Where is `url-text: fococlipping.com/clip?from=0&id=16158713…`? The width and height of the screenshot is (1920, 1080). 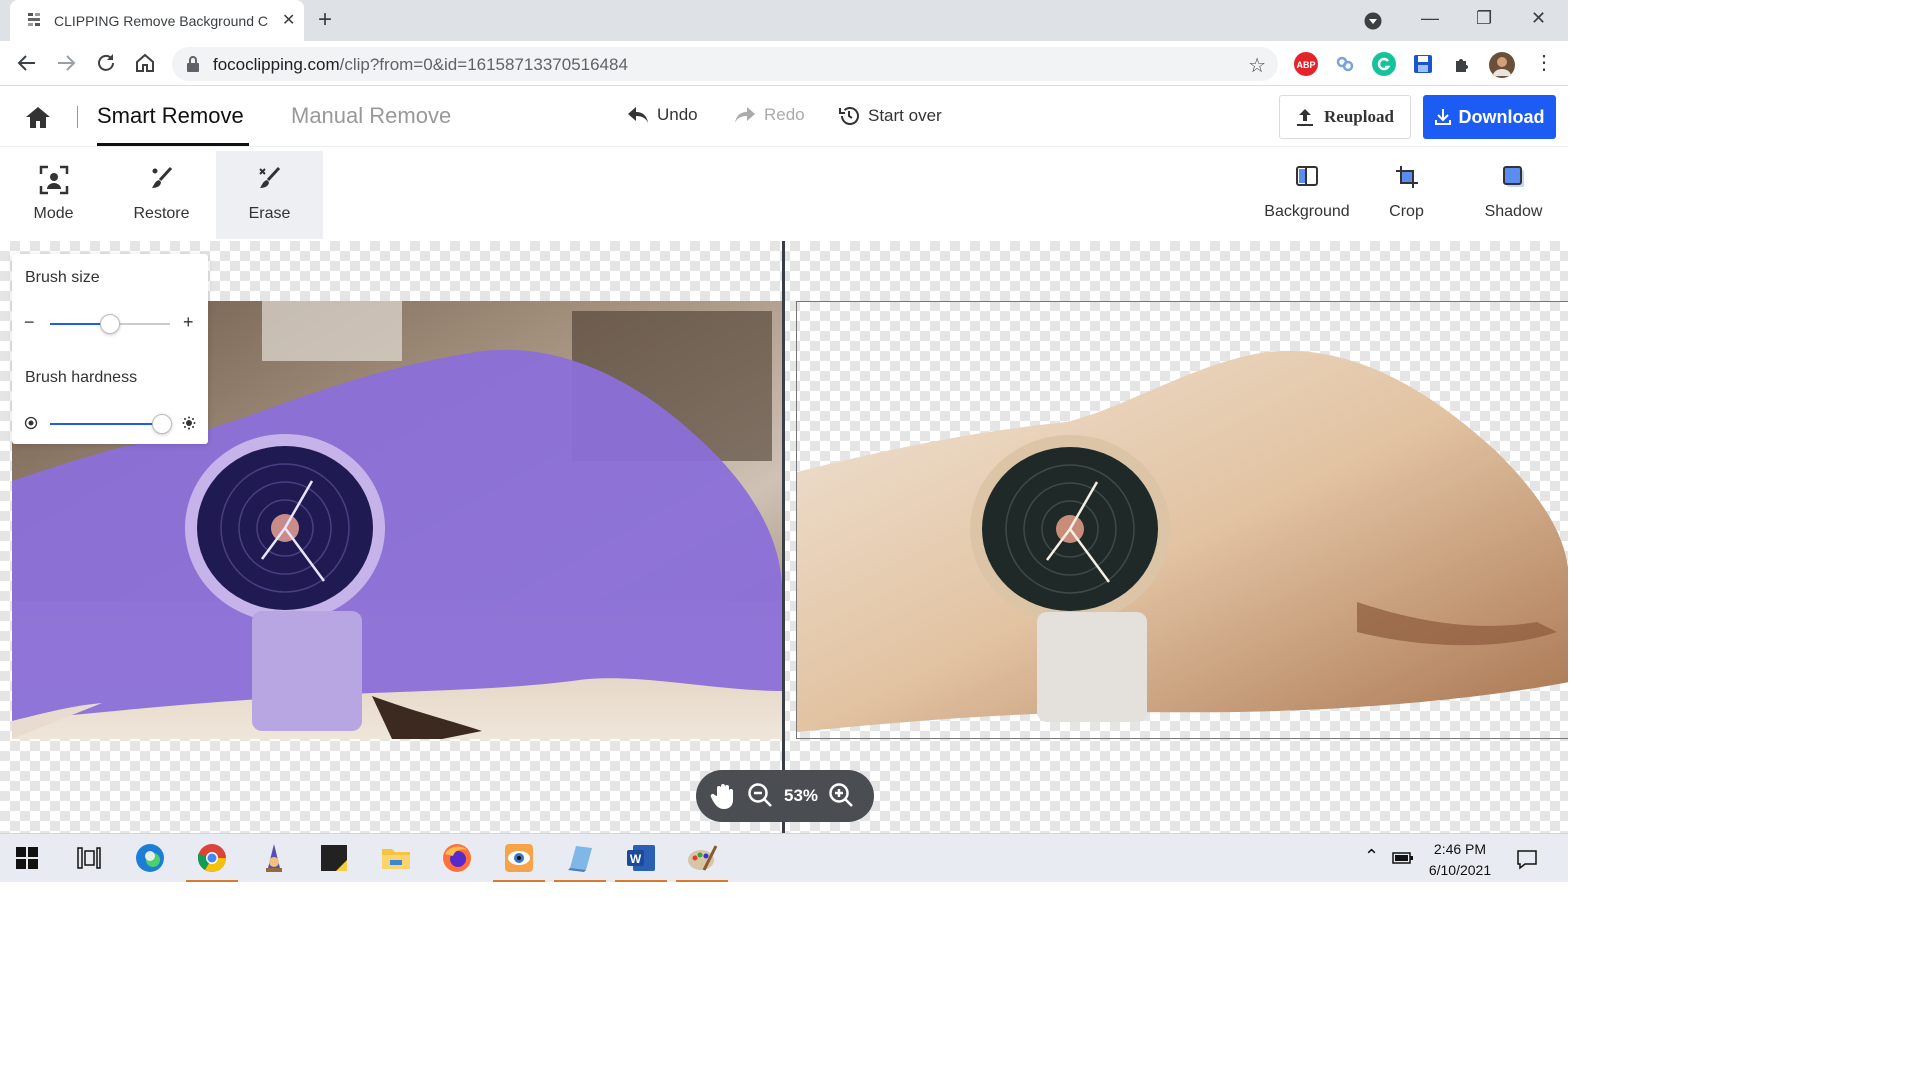
url-text: fococlipping.com/clip?from=0&id=16158713… is located at coordinates (420, 64).